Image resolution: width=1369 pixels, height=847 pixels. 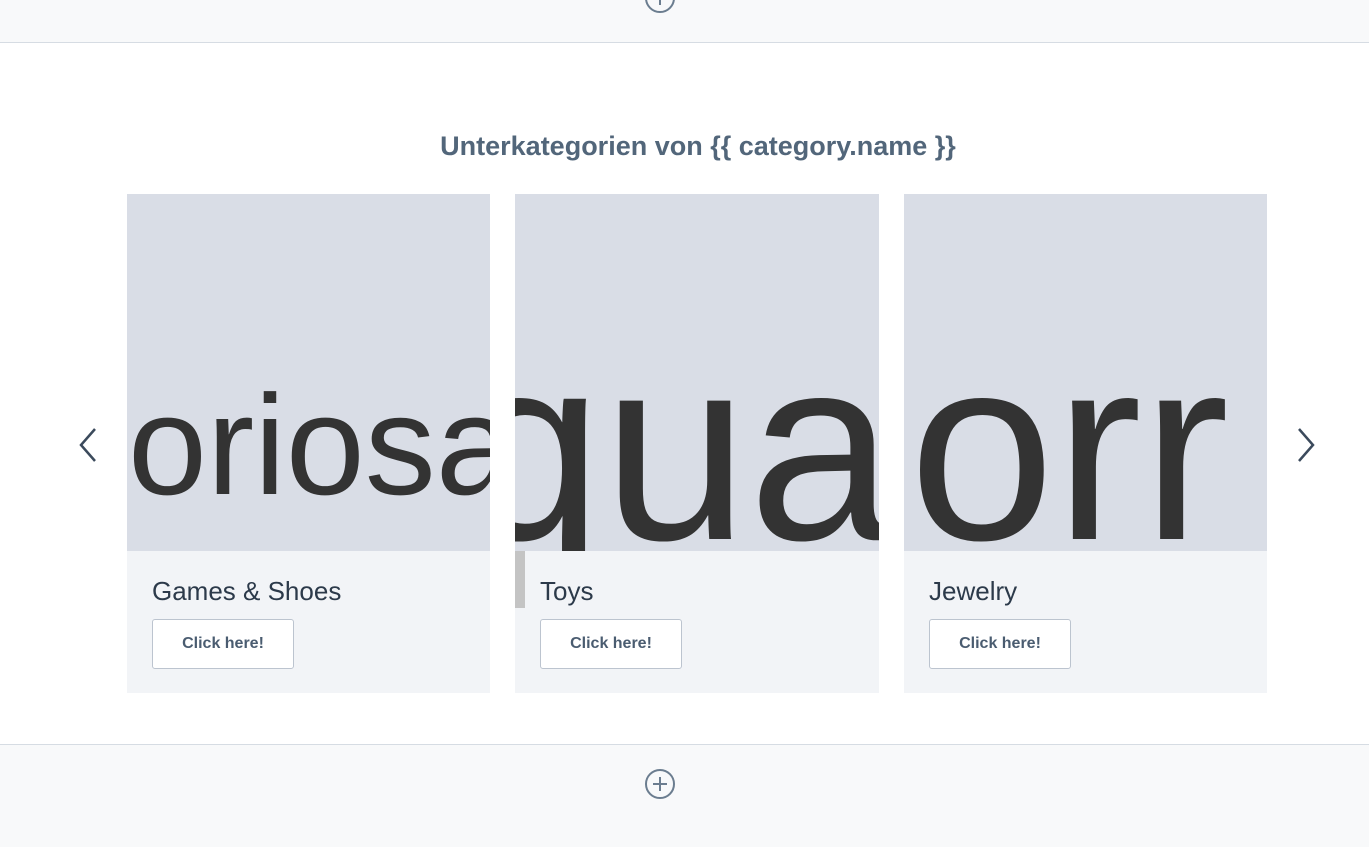 I want to click on card-title: Games & Shoes, so click(x=247, y=591).